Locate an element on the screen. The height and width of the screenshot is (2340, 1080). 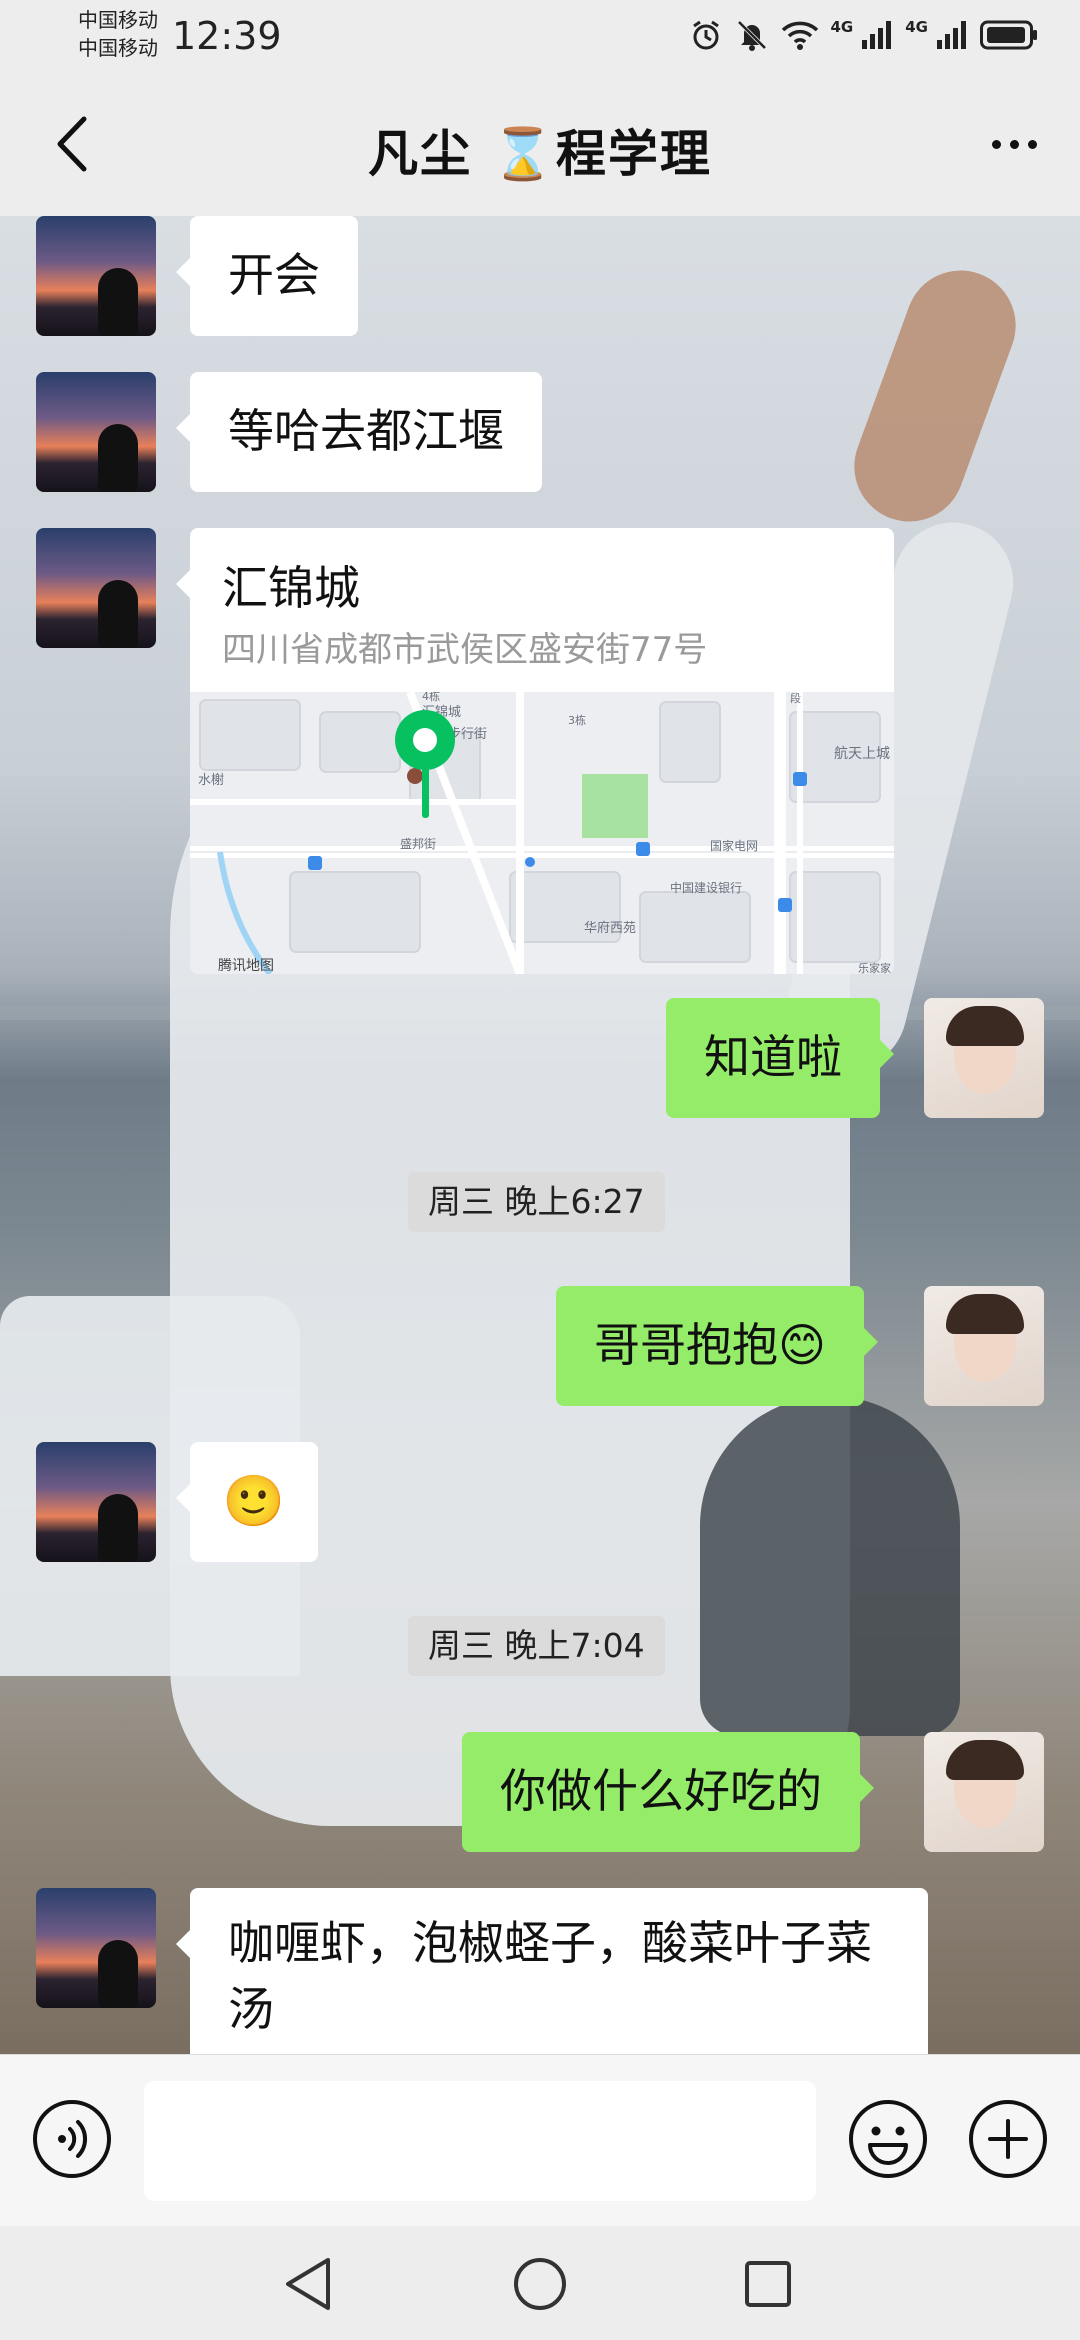
map-label: 航天上城 is located at coordinates (862, 754).